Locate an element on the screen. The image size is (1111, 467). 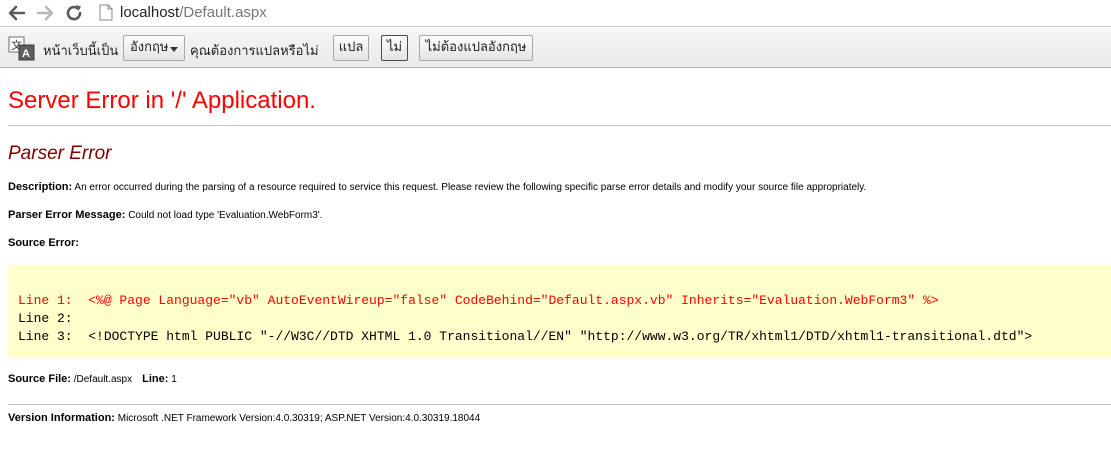
chevron-down-icon is located at coordinates (174, 49).